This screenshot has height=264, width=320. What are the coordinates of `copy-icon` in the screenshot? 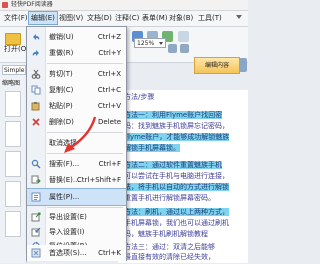 It's located at (36, 90).